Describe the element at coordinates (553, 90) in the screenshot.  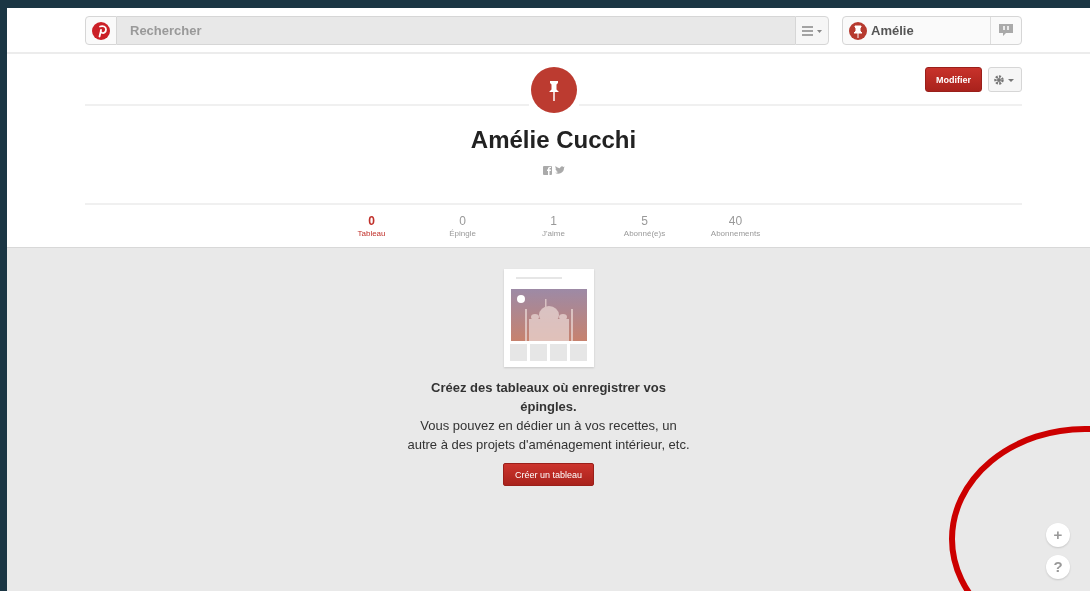
I see `avatar-pin-icon` at that location.